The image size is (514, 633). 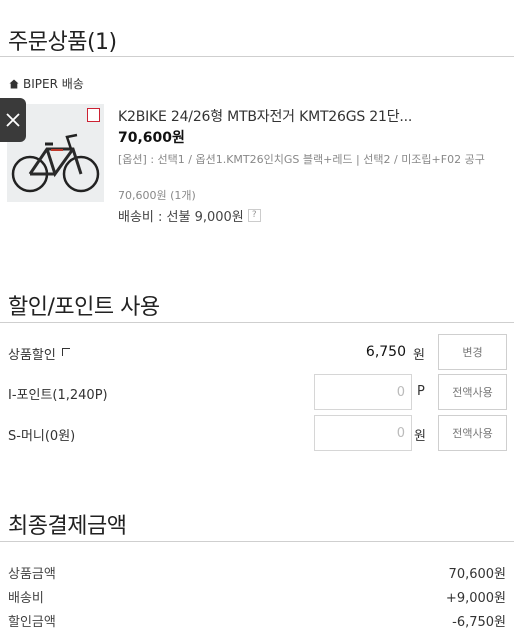 I want to click on sum-discount-label: 할인금액, so click(x=32, y=622).